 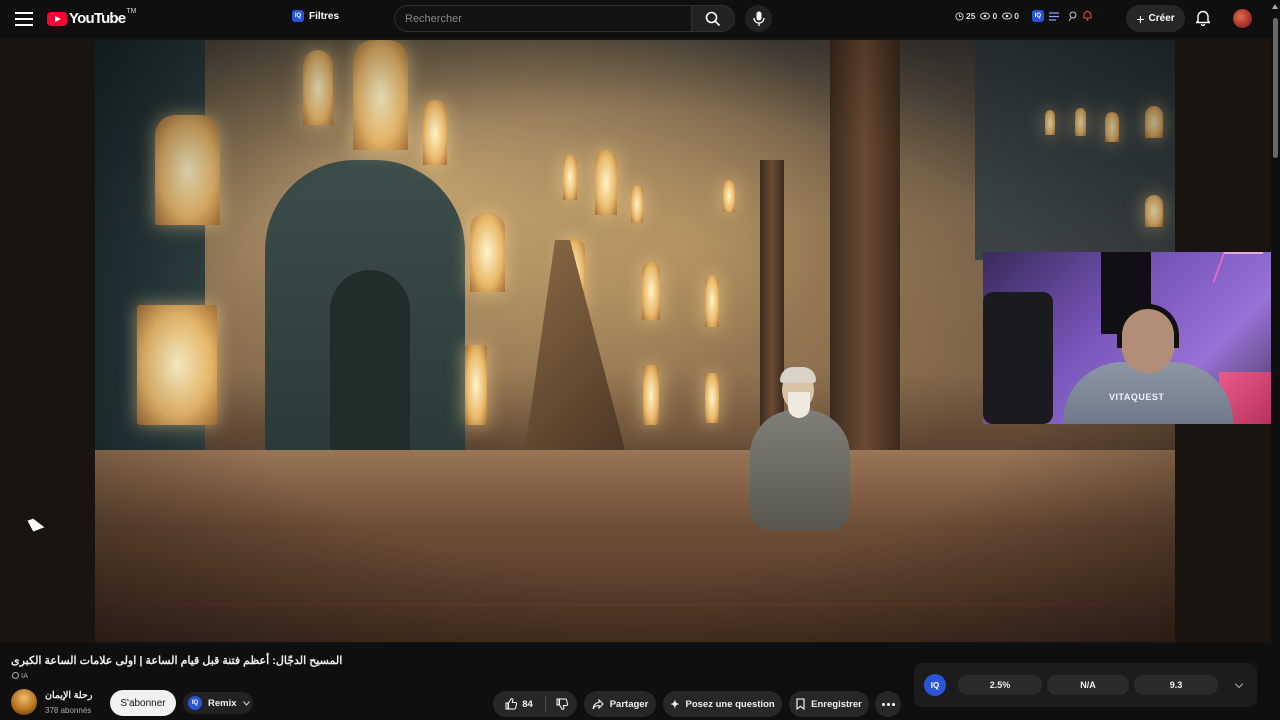 I want to click on neon-light, so click(x=1238, y=267).